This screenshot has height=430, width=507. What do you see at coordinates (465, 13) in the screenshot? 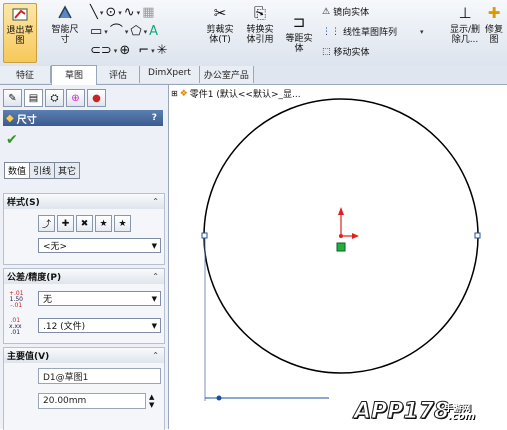
I see `relations-icon: ⊥` at bounding box center [465, 13].